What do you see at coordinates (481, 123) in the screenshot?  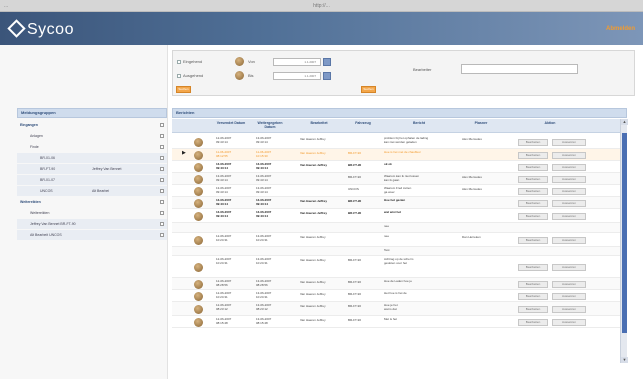 I see `column-header: Plasner` at bounding box center [481, 123].